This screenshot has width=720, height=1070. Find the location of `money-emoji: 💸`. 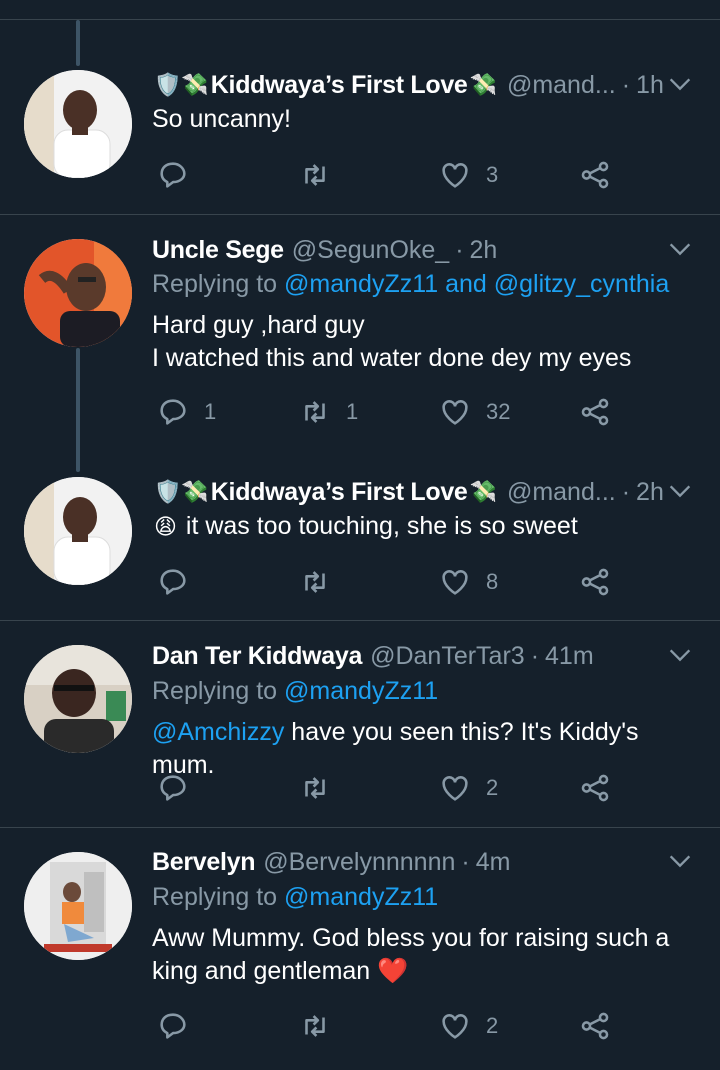

money-emoji: 💸 is located at coordinates (483, 84).